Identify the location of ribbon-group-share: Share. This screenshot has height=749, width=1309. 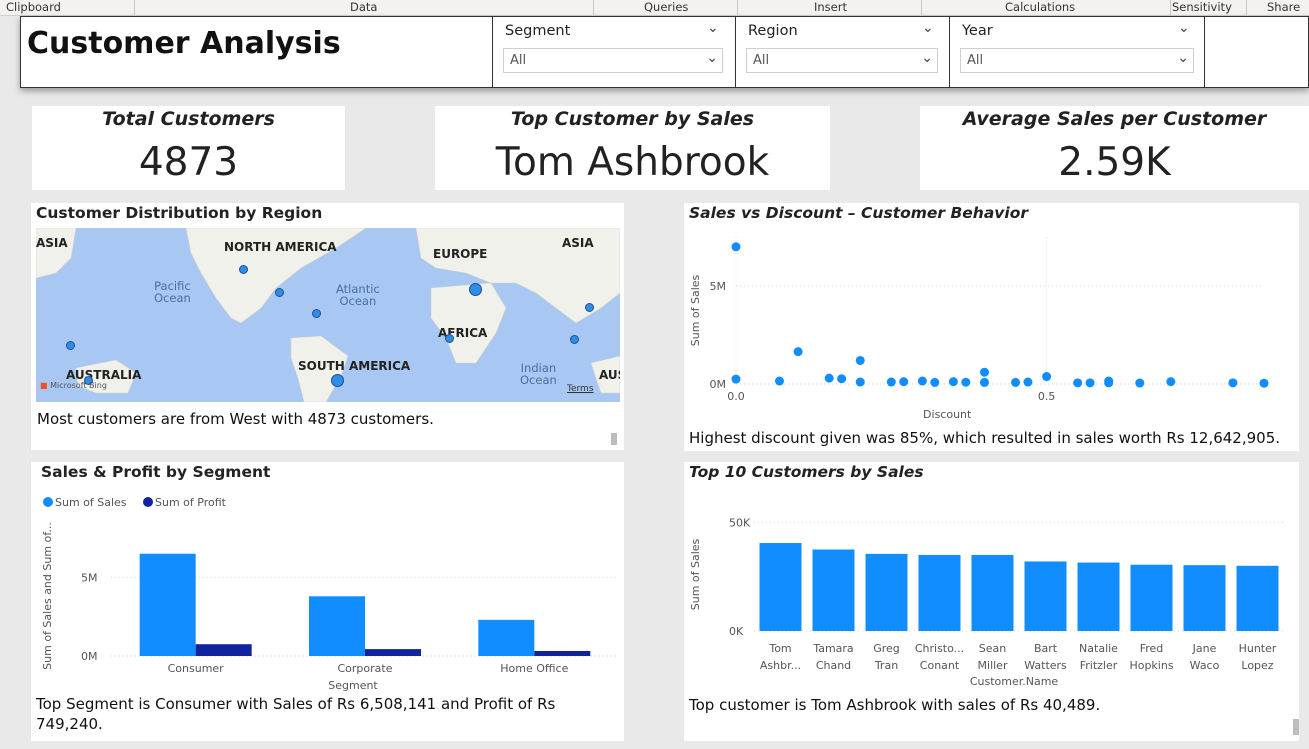
(1283, 7).